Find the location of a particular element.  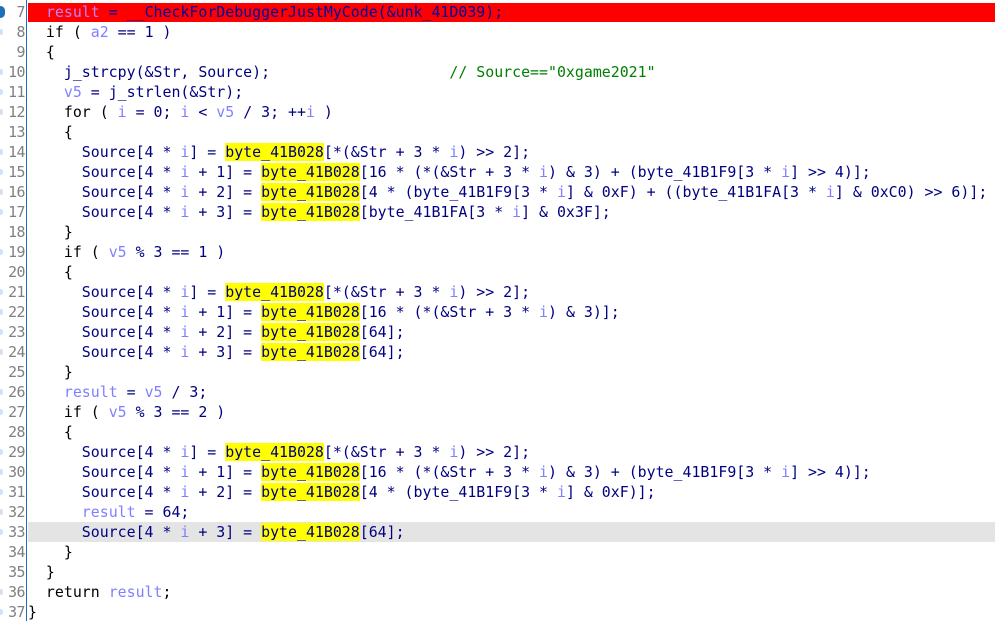

code-line: 25 } is located at coordinates (498, 372).